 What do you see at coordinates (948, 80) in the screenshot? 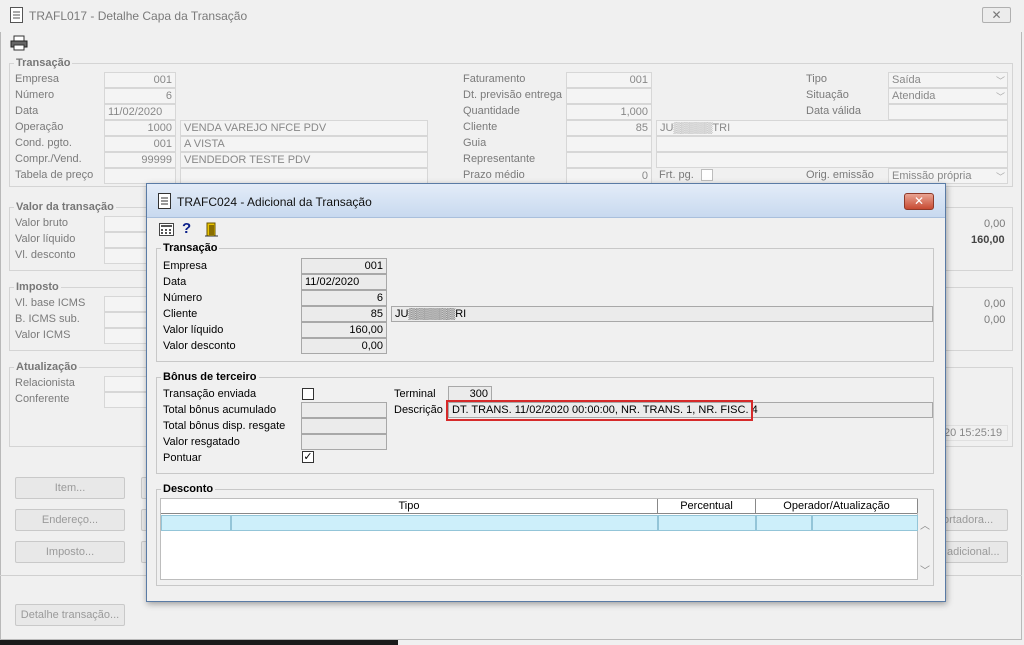
I see `tipo-select: Saída ﹀` at bounding box center [948, 80].